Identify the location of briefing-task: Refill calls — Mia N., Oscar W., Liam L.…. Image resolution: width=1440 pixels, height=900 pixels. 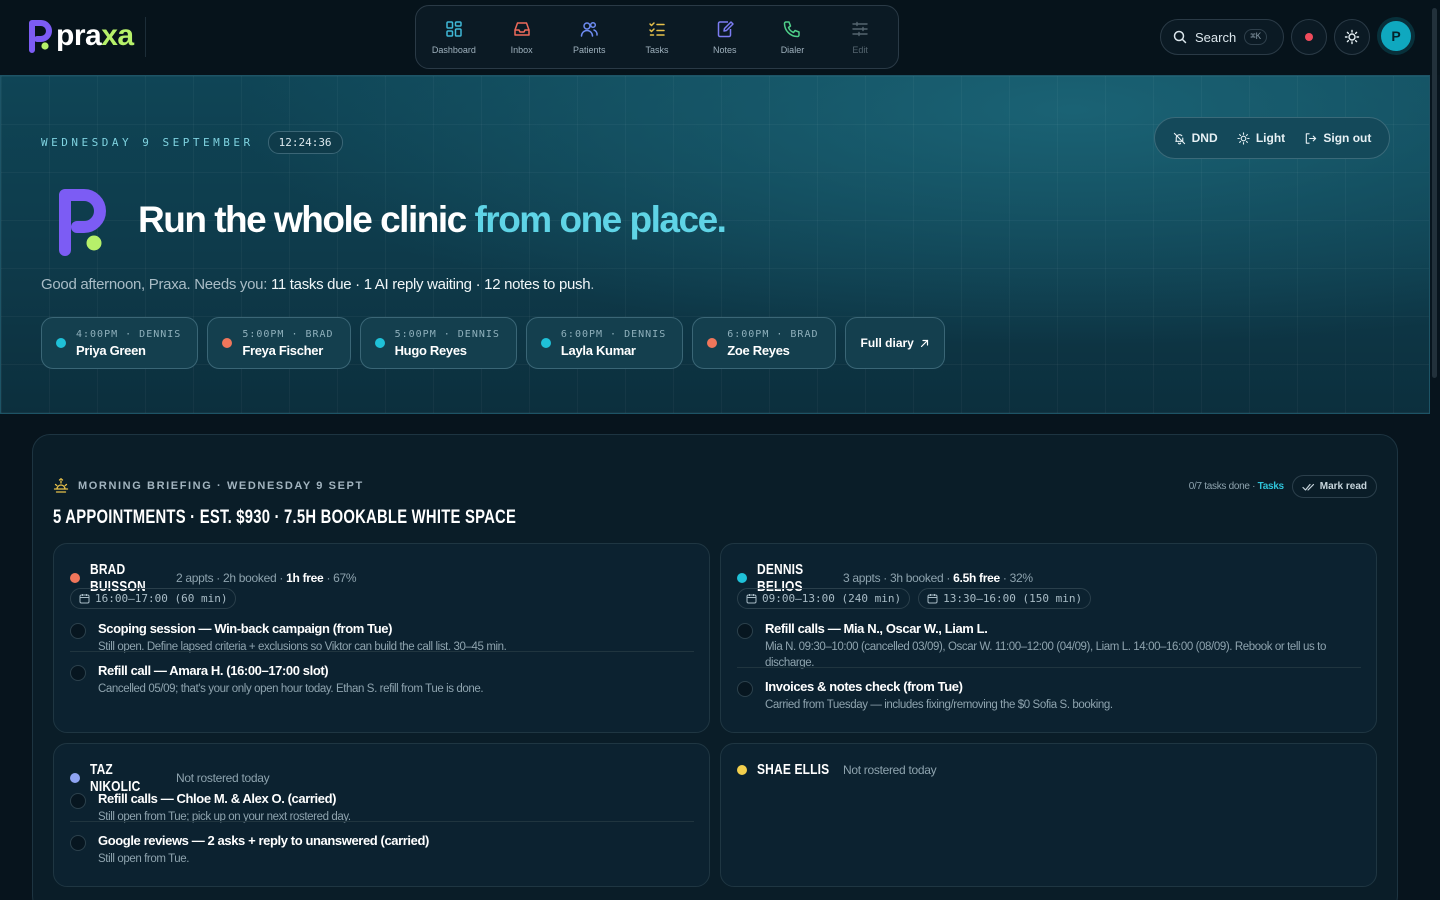
(1049, 646).